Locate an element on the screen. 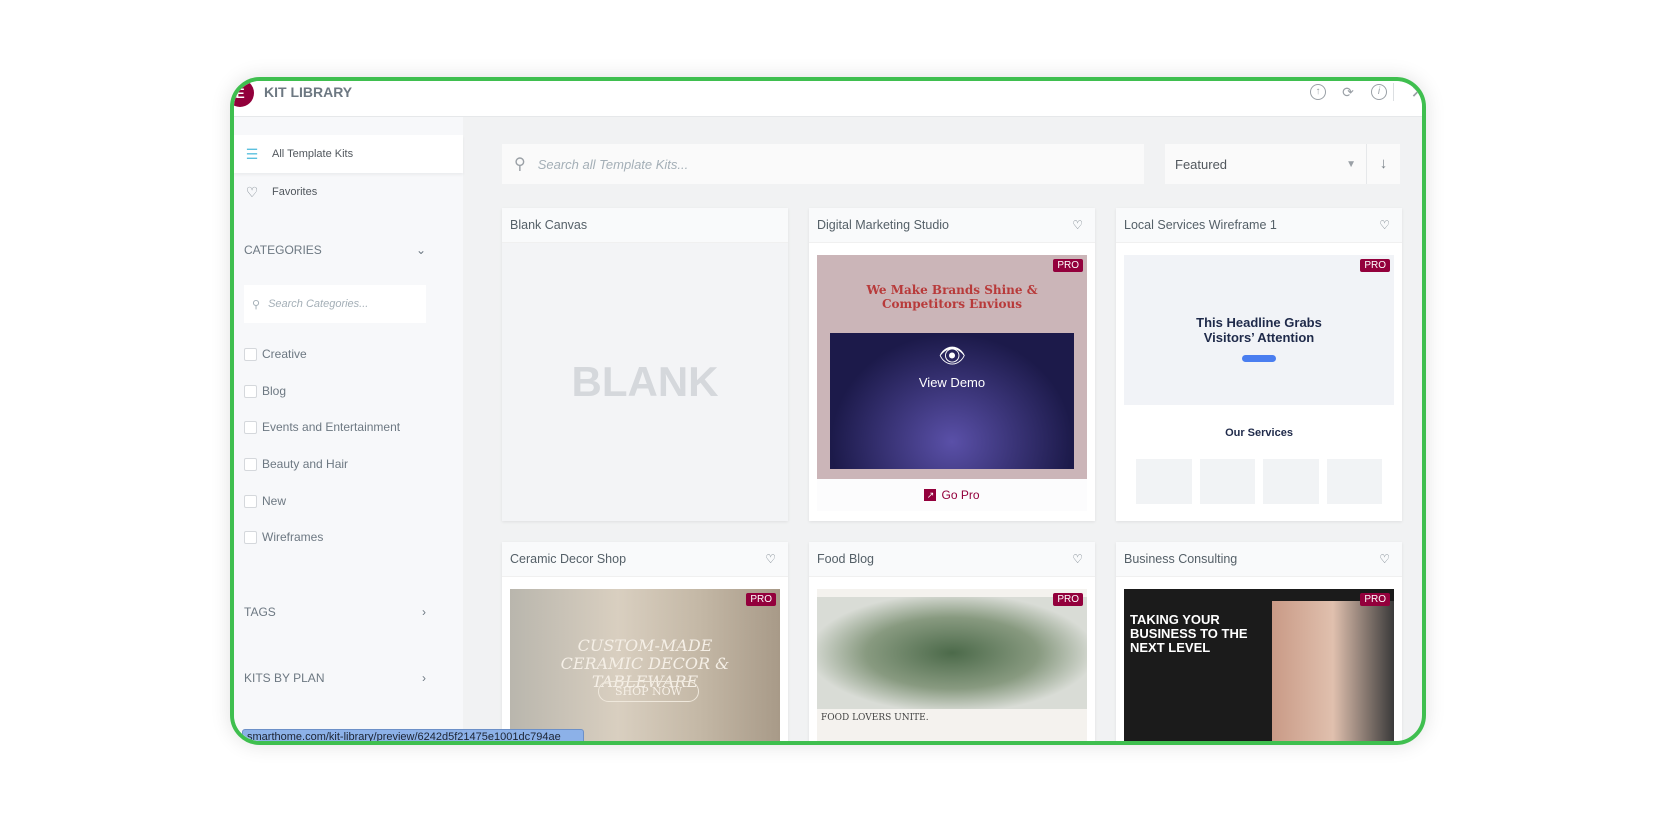 The image size is (1655, 824). preview-button: SHOP NOW is located at coordinates (648, 691).